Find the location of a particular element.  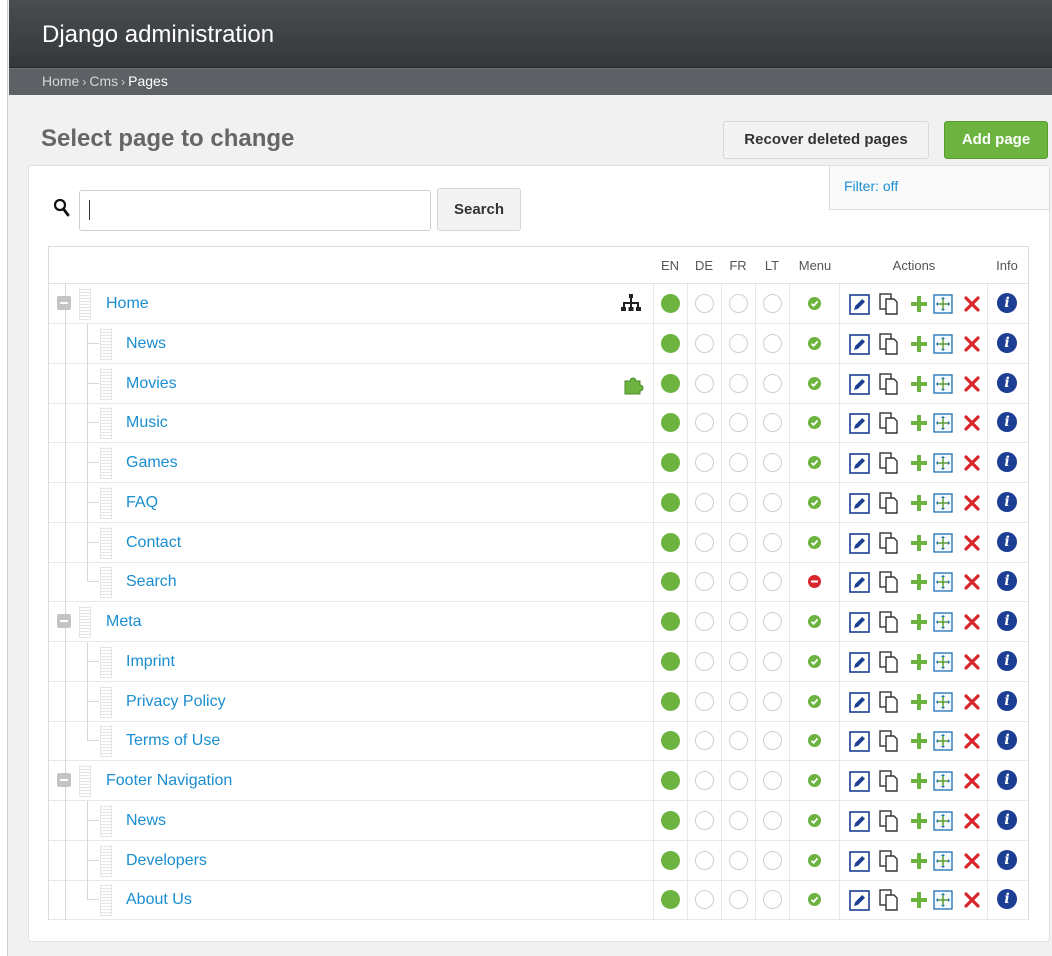

page-title-link: Home is located at coordinates (127, 304).